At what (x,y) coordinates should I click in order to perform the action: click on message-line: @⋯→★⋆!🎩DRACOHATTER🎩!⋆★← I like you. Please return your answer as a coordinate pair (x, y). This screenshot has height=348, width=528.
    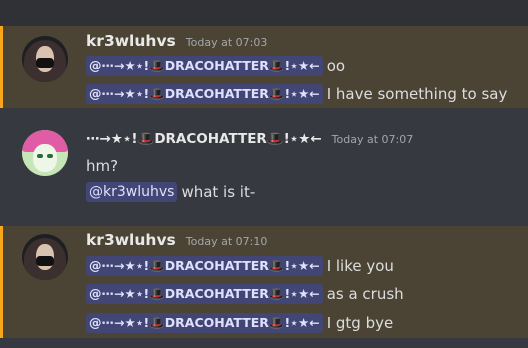
    Looking at the image, I should click on (240, 266).